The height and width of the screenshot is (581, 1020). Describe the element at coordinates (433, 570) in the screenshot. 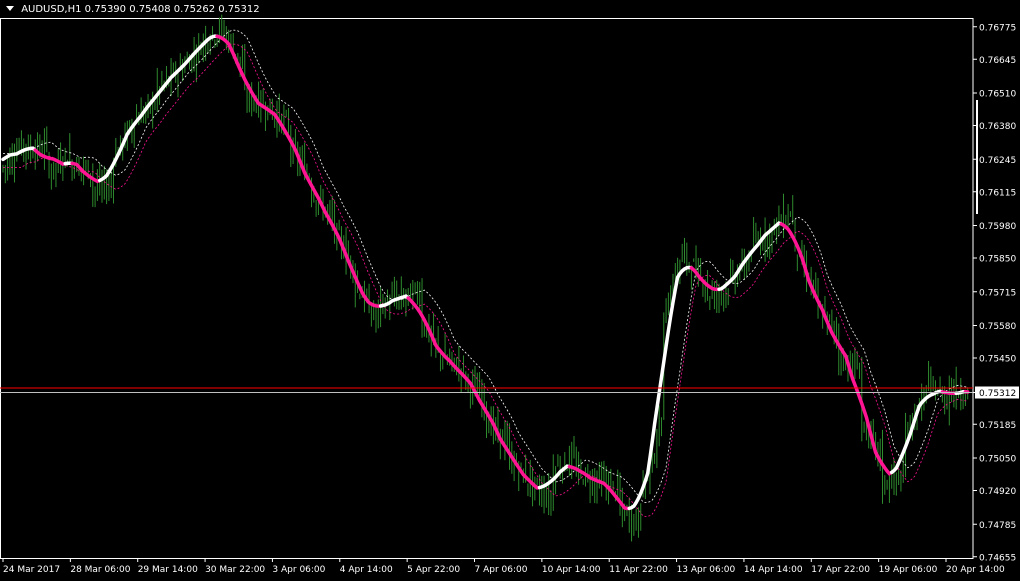

I see `x-tick-label: 5 Apr 22:00` at that location.